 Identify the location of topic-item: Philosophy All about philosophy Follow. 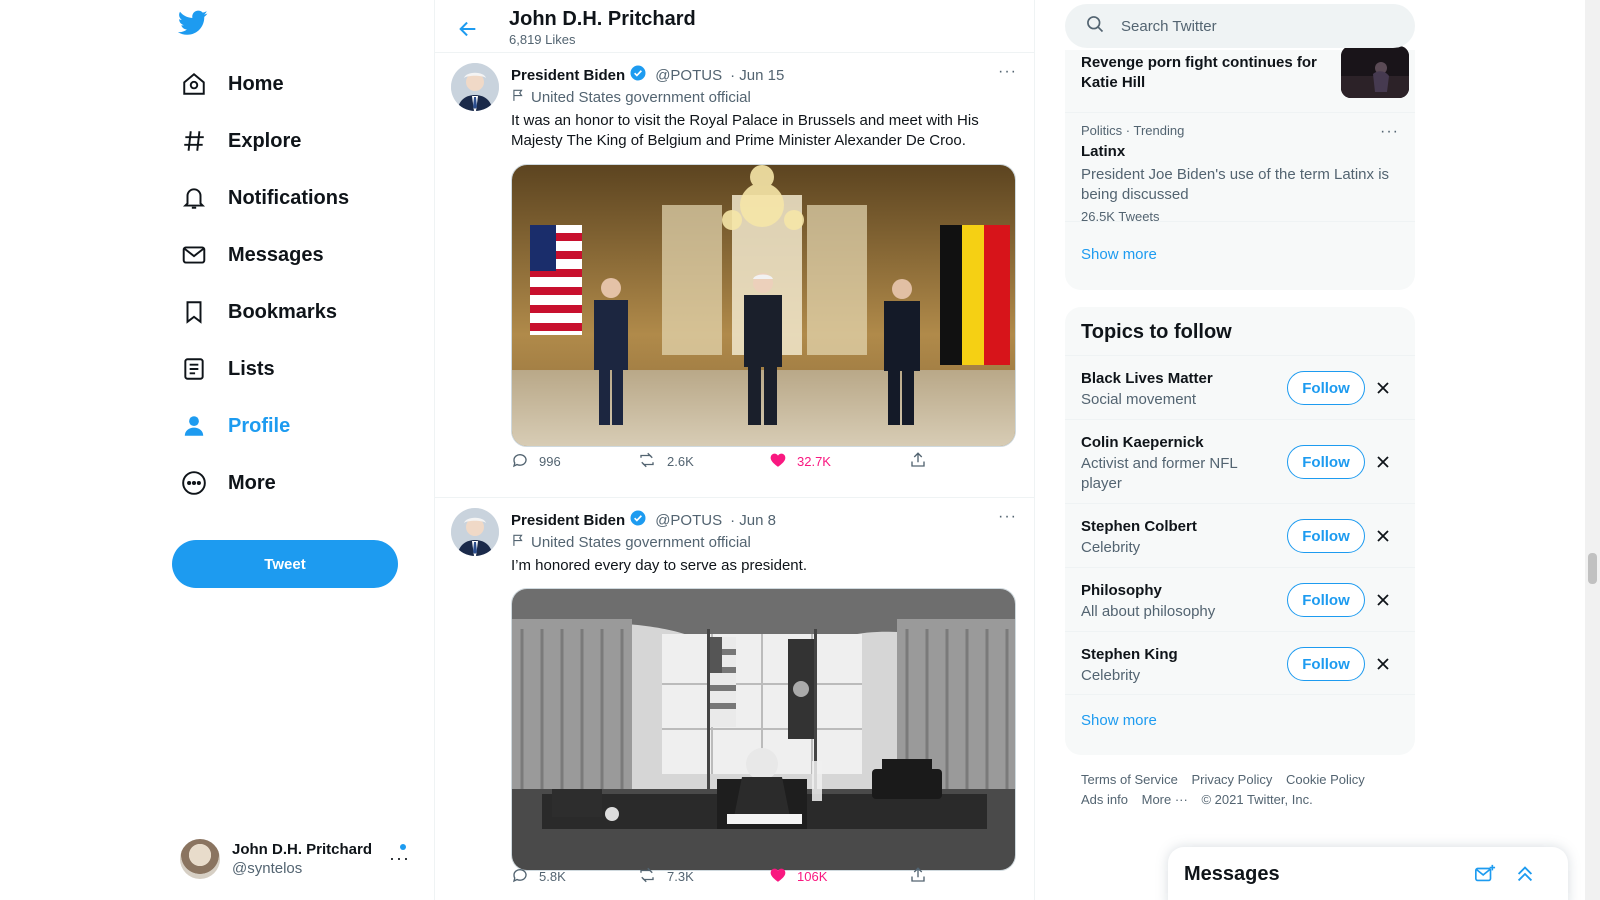
(1240, 599).